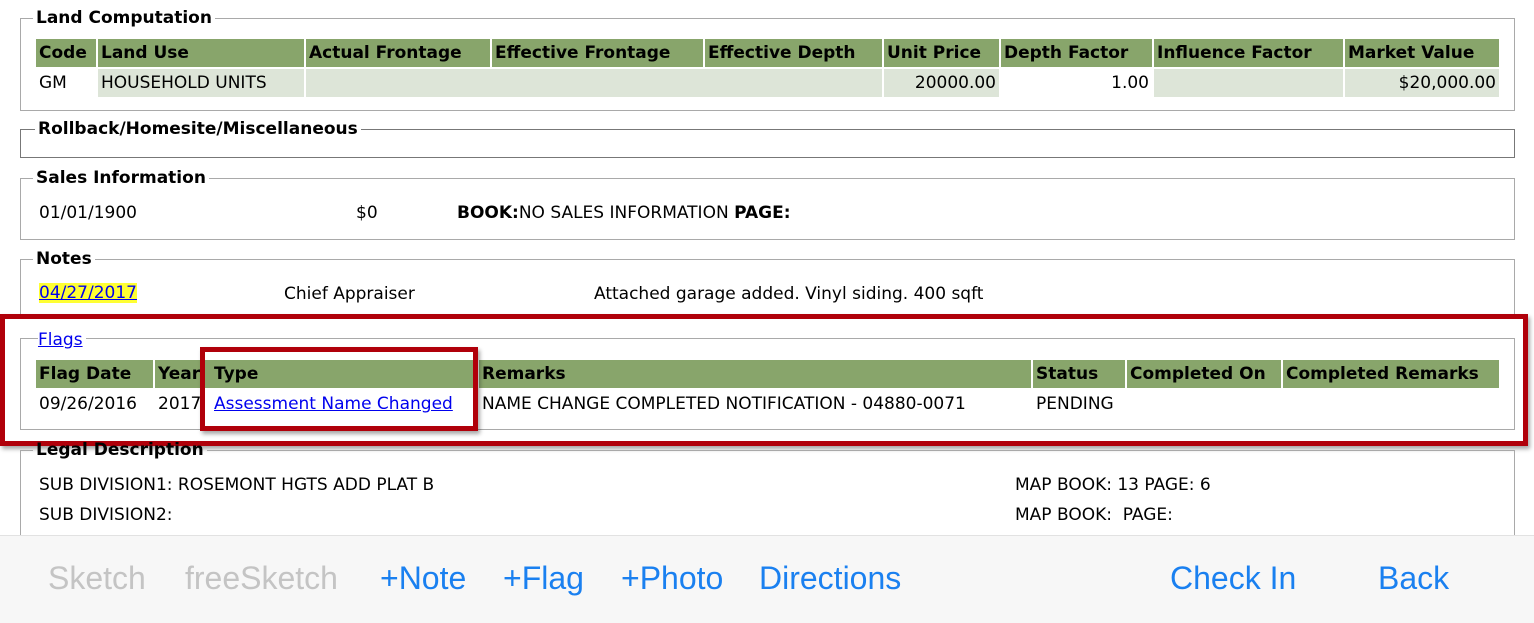 This screenshot has width=1534, height=623. What do you see at coordinates (97, 578) in the screenshot?
I see `sketch-button: Sketch` at bounding box center [97, 578].